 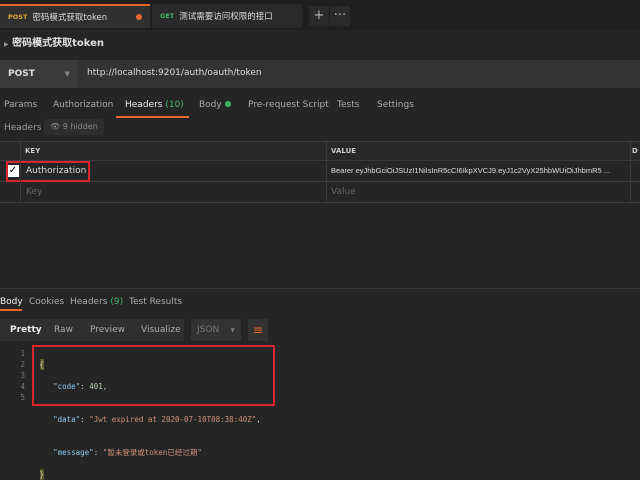 What do you see at coordinates (63, 330) in the screenshot?
I see `raw-button: Raw` at bounding box center [63, 330].